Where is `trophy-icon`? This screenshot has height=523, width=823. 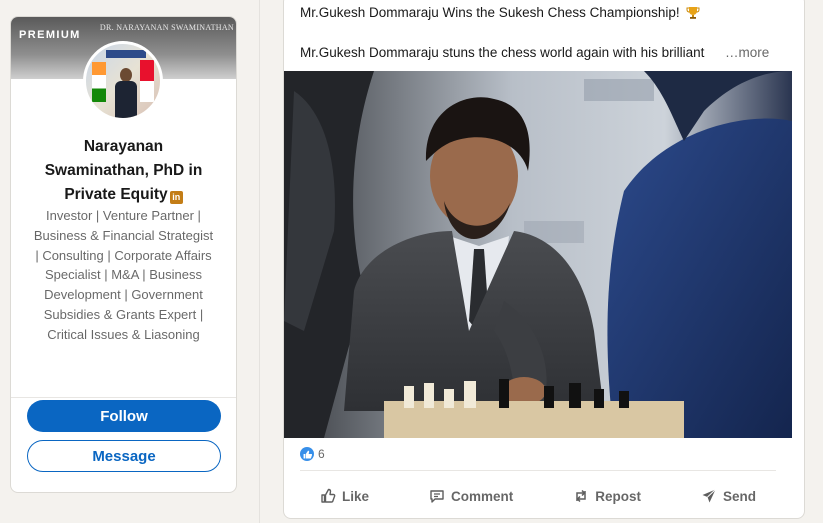
trophy-icon is located at coordinates (693, 13).